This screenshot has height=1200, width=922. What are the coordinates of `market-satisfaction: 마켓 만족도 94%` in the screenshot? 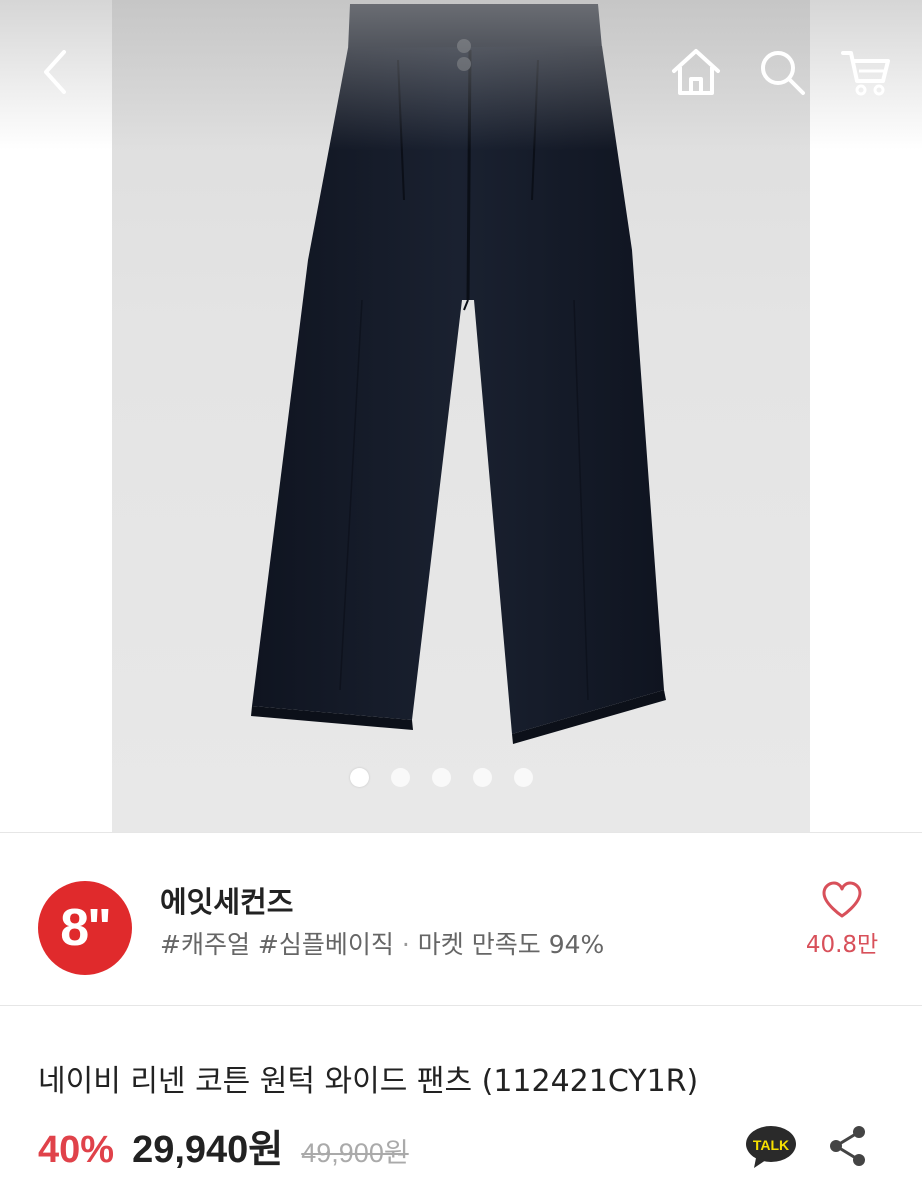 It's located at (511, 944).